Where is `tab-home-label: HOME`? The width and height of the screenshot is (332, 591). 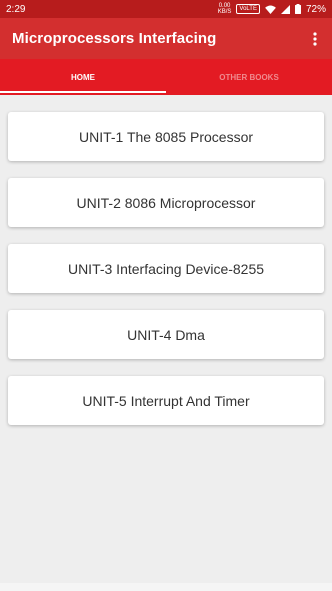 tab-home-label: HOME is located at coordinates (83, 77).